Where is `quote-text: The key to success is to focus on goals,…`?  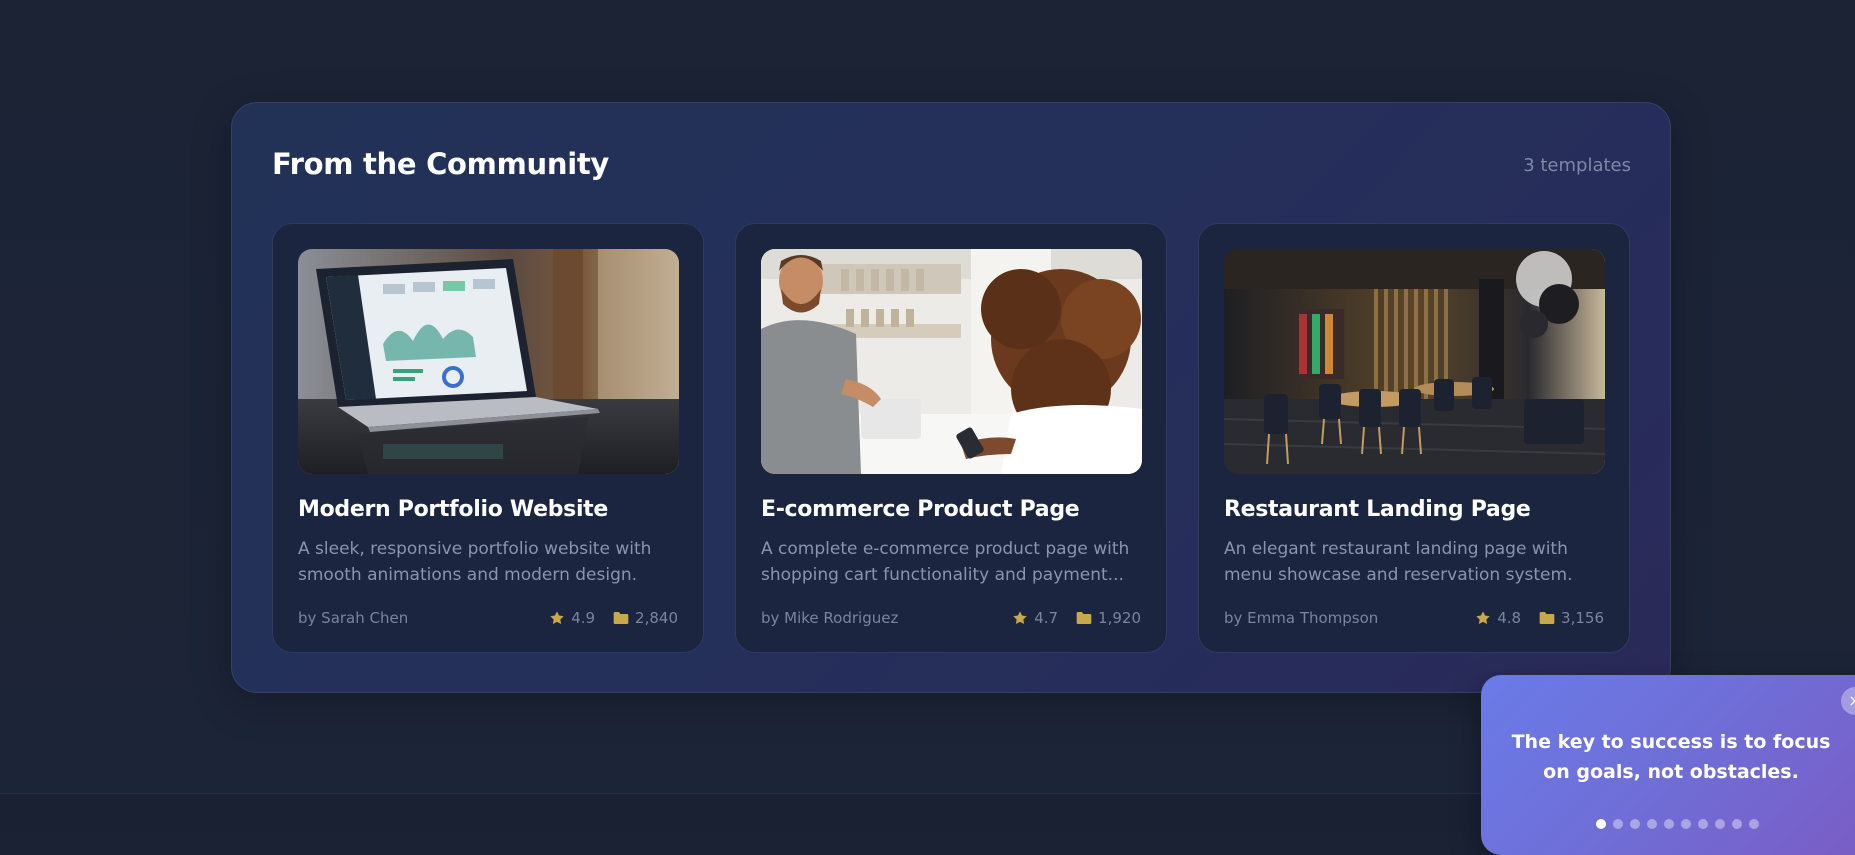
quote-text: The key to success is to focus on goals,… is located at coordinates (1671, 757).